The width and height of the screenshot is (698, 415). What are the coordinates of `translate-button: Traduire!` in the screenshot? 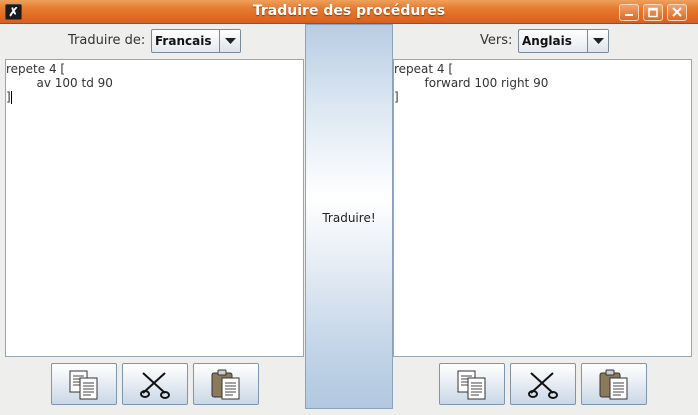 It's located at (349, 216).